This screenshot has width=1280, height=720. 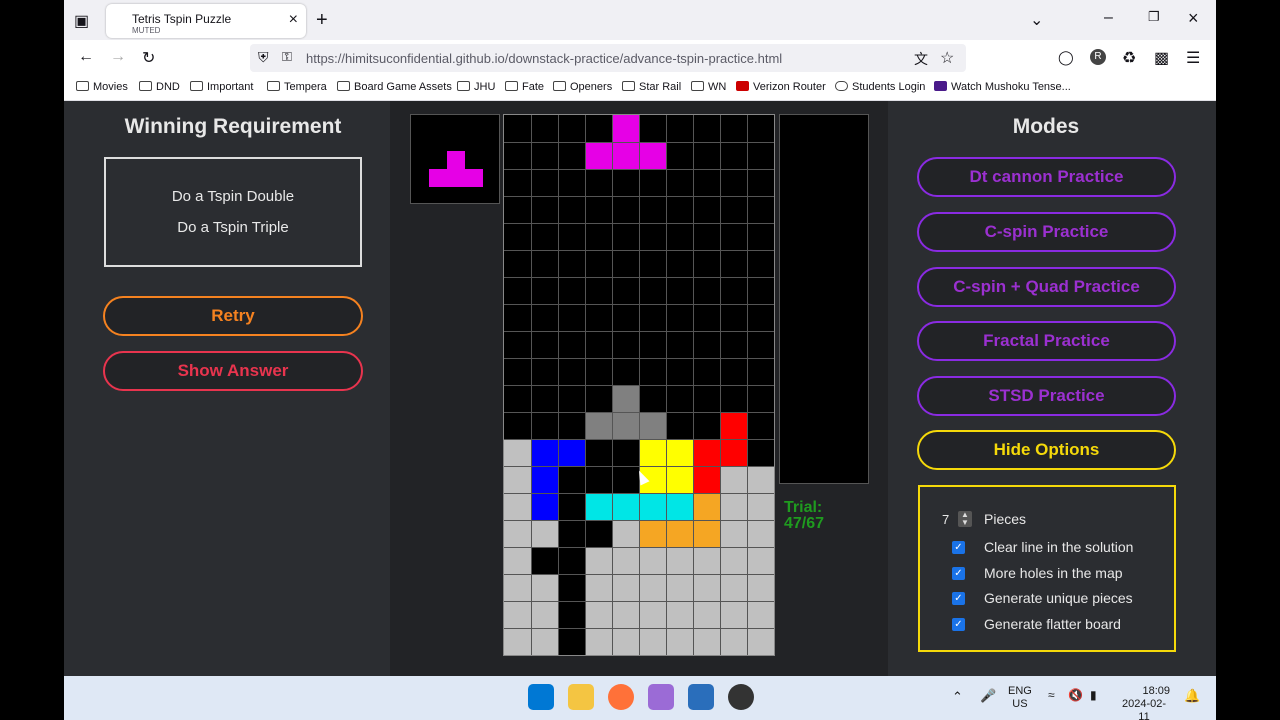 What do you see at coordinates (581, 697) in the screenshot?
I see `file-explorer-icon` at bounding box center [581, 697].